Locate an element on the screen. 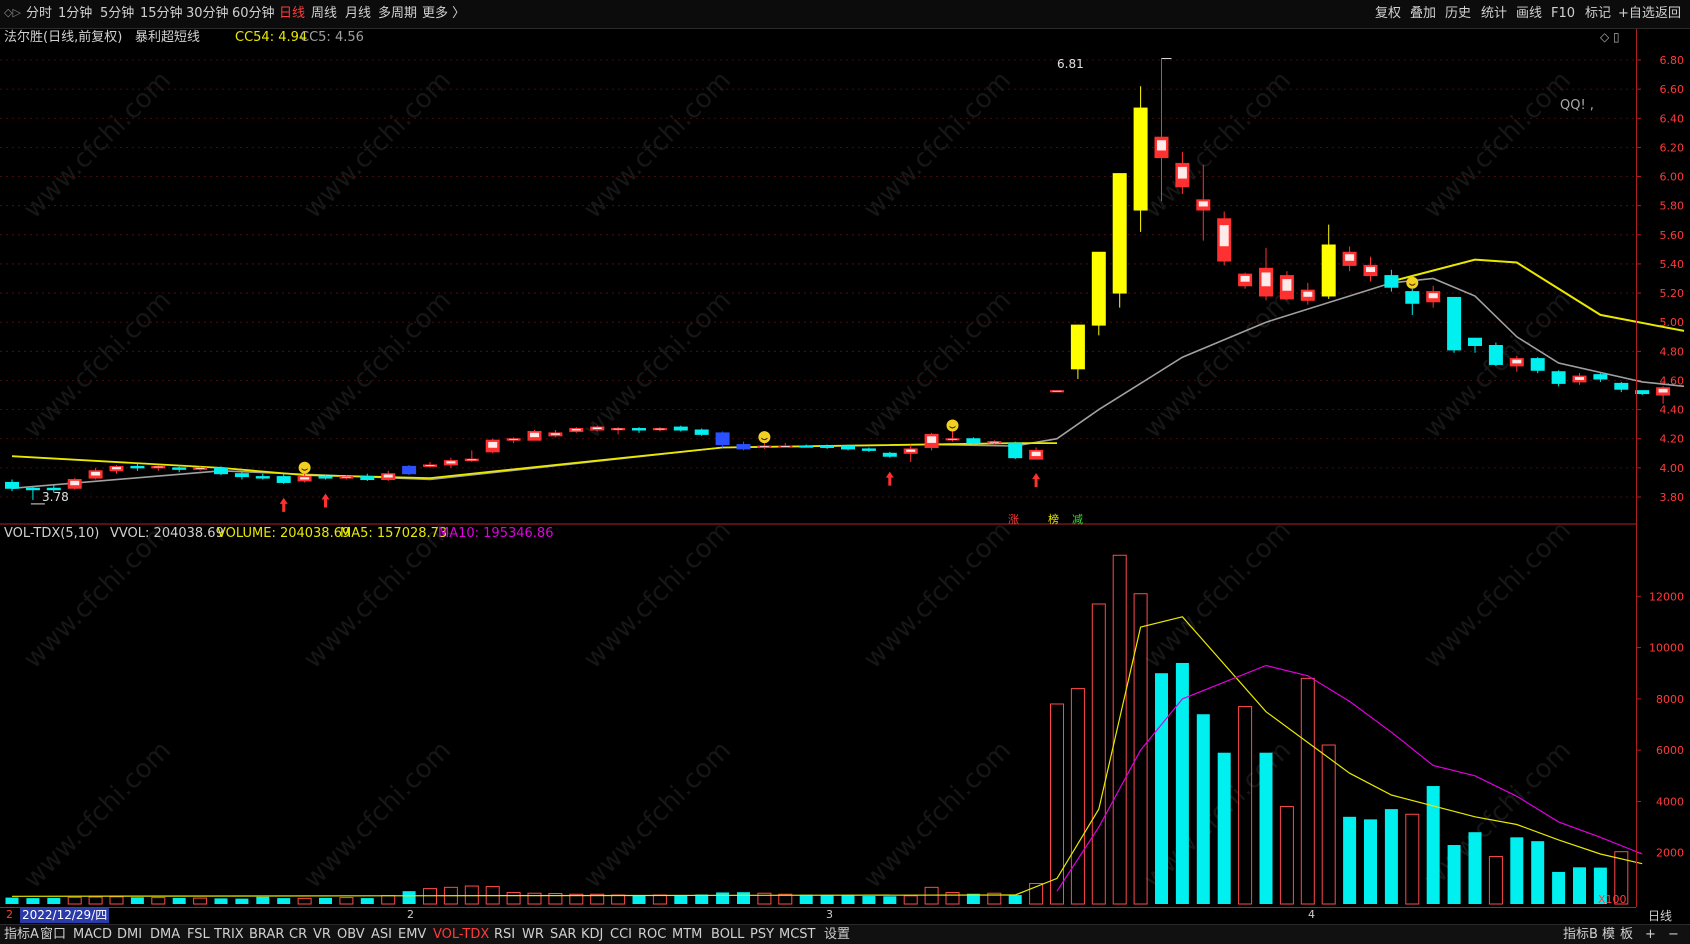 Image resolution: width=1690 pixels, height=944 pixels. date-axis-edge-mark: 2 is located at coordinates (9, 914).